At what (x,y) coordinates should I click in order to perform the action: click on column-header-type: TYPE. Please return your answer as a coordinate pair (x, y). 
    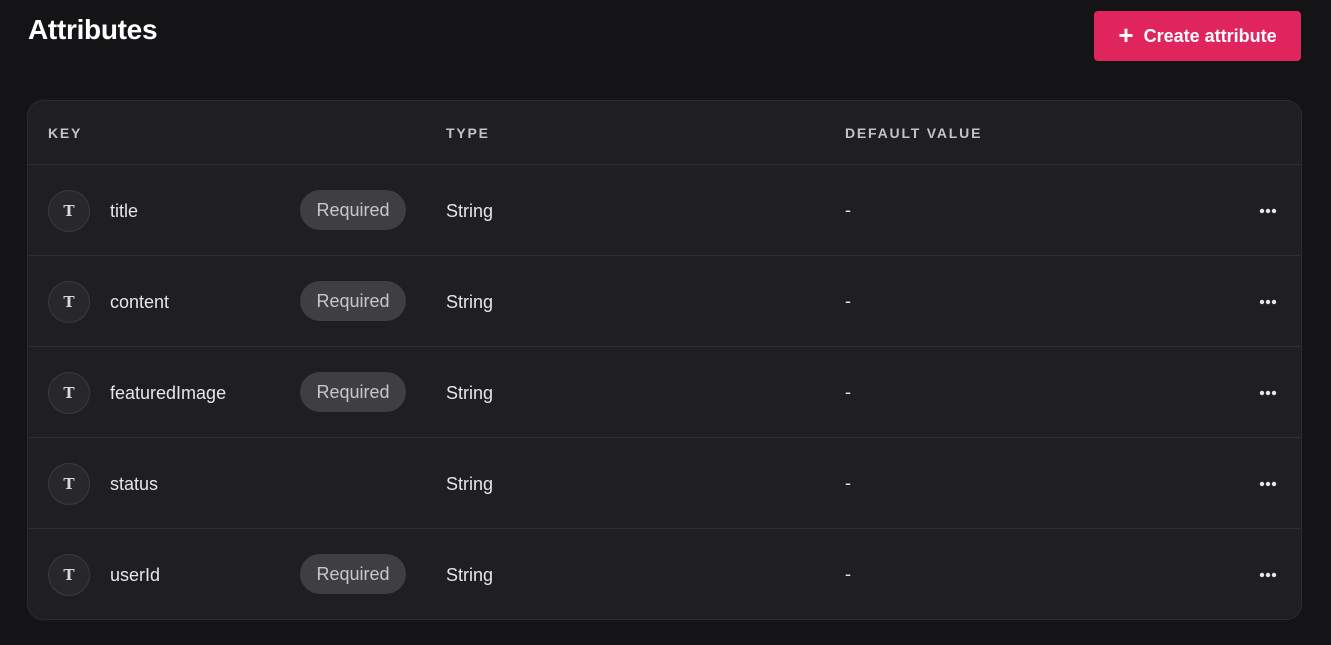
    Looking at the image, I should click on (468, 133).